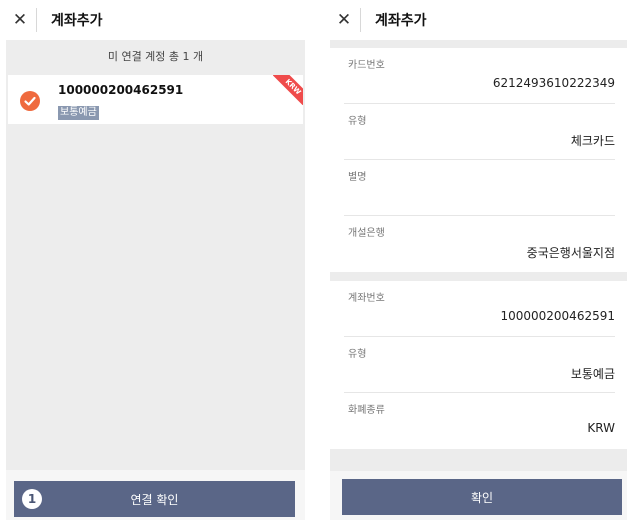  Describe the element at coordinates (478, 132) in the screenshot. I see `card-type-row: 유형 체크카드` at that location.